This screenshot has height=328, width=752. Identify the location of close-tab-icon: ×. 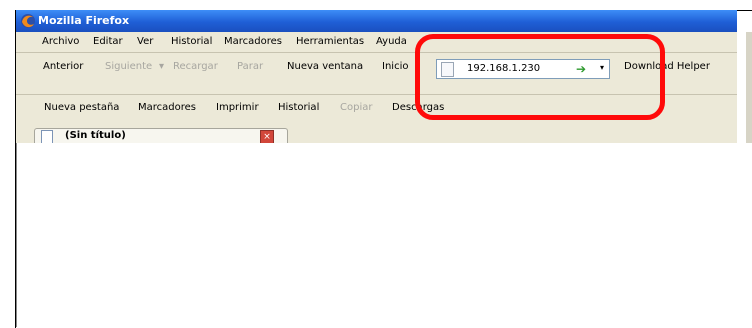
(267, 137).